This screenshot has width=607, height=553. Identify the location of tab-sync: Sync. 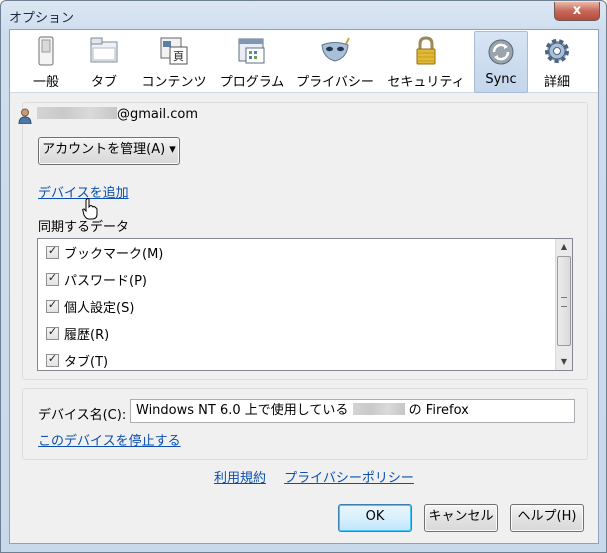
(501, 62).